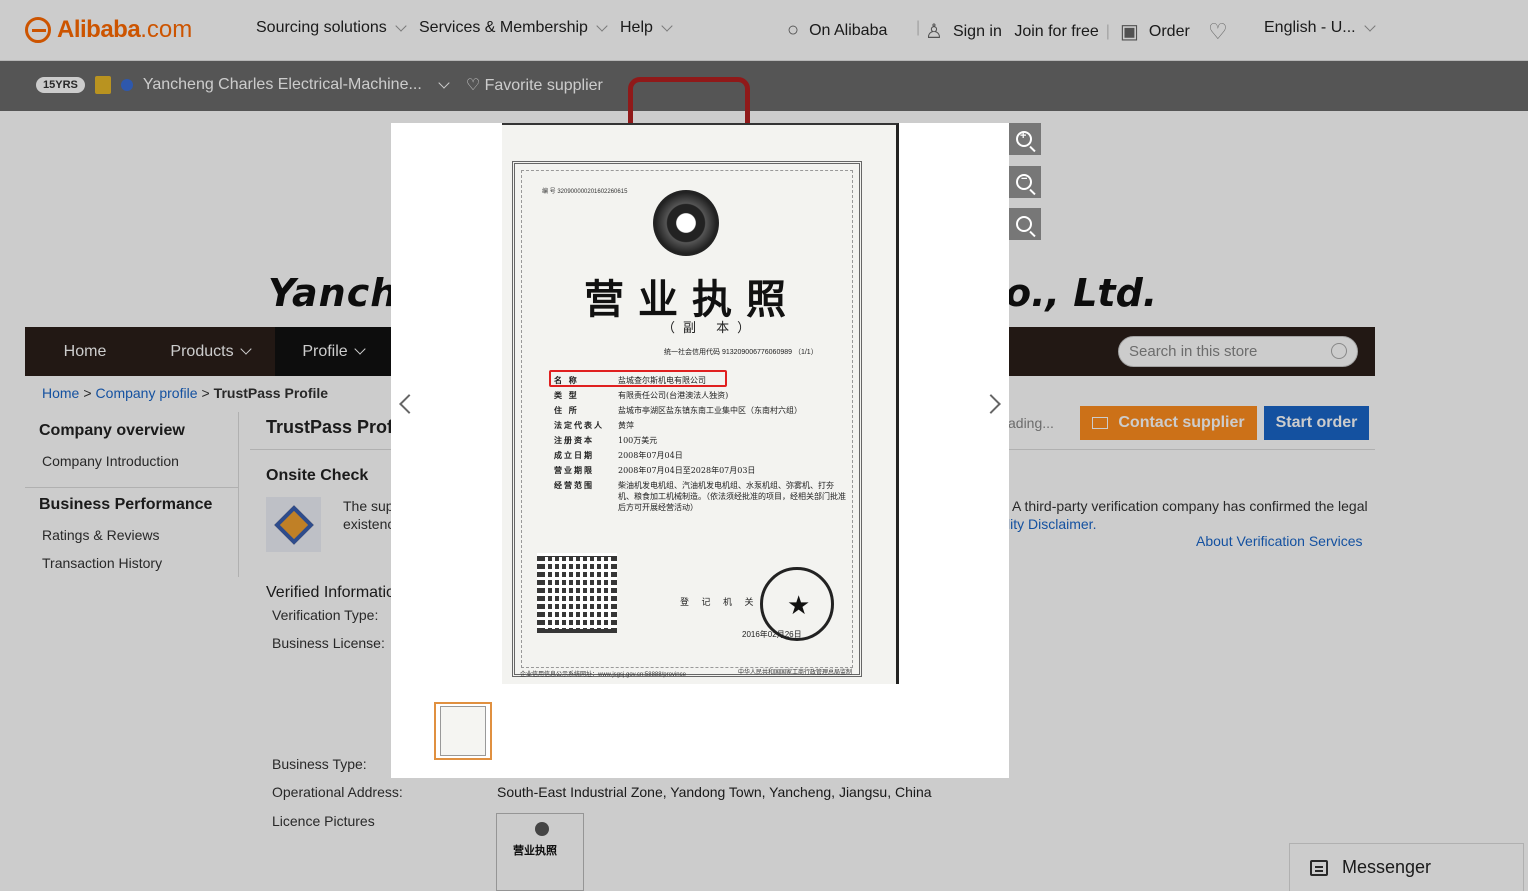 This screenshot has width=1528, height=891. I want to click on breadcrumb-current: TrustPass Profile, so click(271, 393).